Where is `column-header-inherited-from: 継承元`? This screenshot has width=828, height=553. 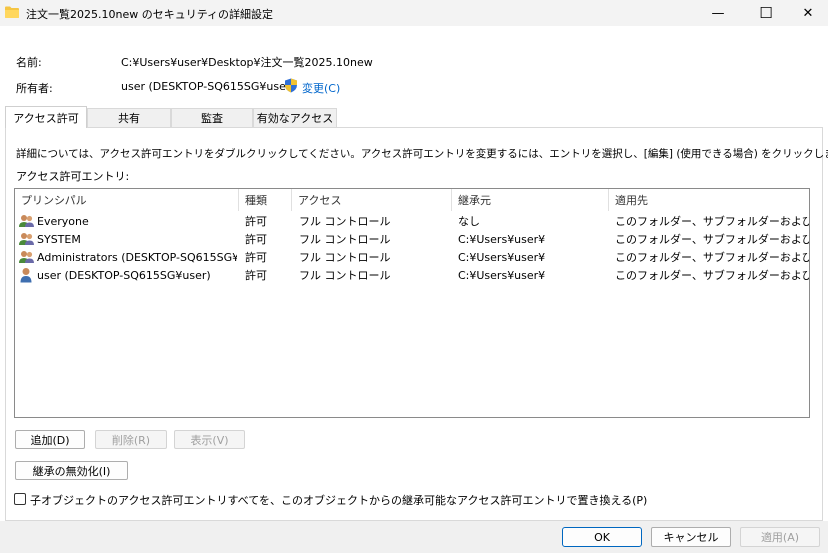
column-header-inherited-from: 継承元 is located at coordinates (530, 200).